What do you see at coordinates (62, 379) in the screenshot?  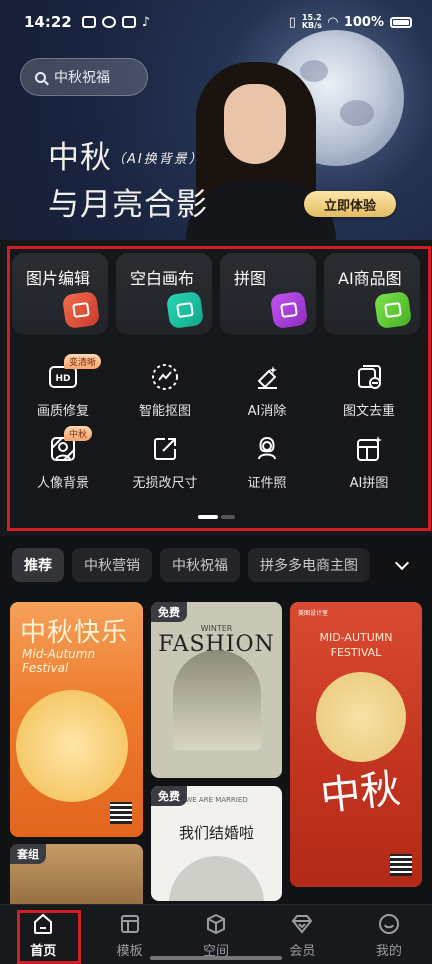 I see `svg-text: HD` at bounding box center [62, 379].